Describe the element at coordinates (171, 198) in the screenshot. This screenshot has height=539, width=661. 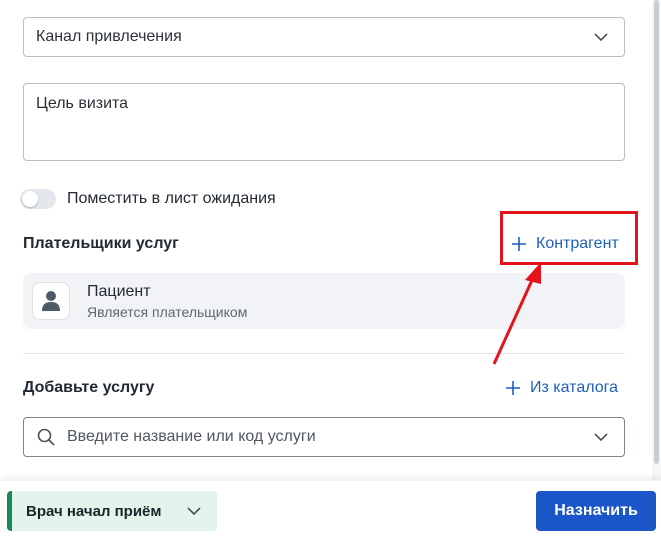
I see `waitlist-label: Поместить в лист ожидания` at that location.